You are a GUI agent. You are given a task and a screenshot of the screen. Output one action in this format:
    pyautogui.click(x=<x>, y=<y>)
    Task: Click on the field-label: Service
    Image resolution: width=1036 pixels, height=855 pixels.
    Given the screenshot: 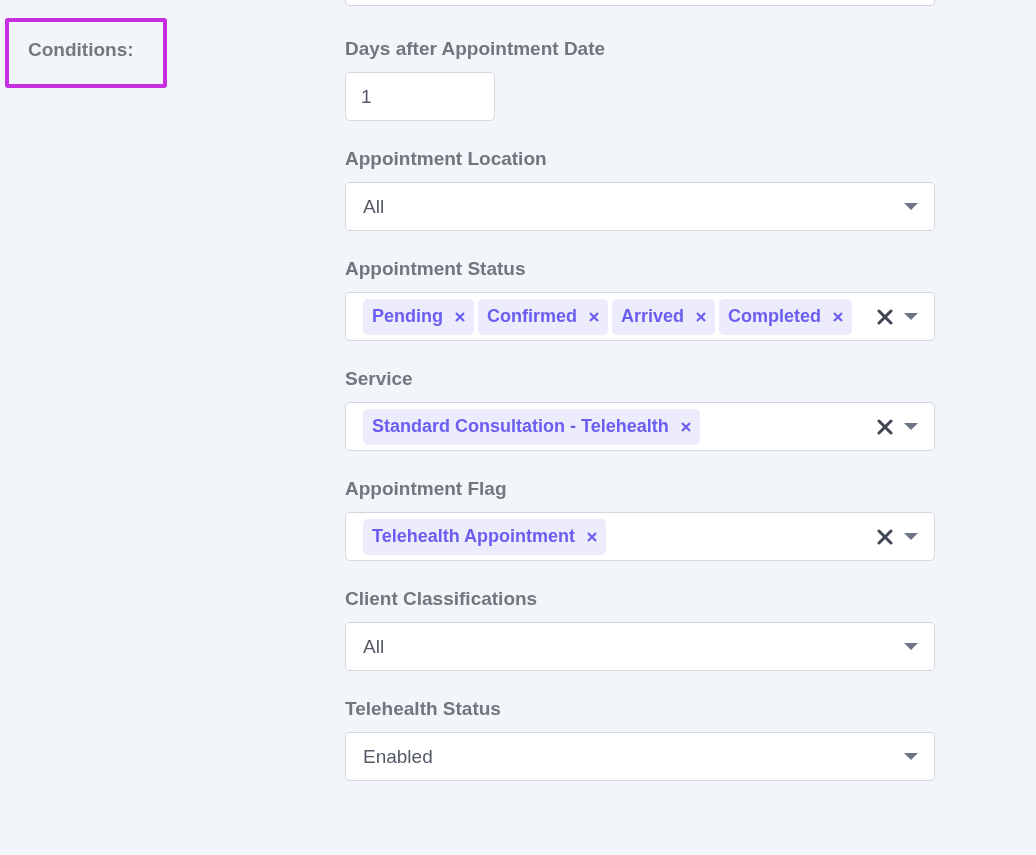 What is the action you would take?
    pyautogui.click(x=379, y=379)
    